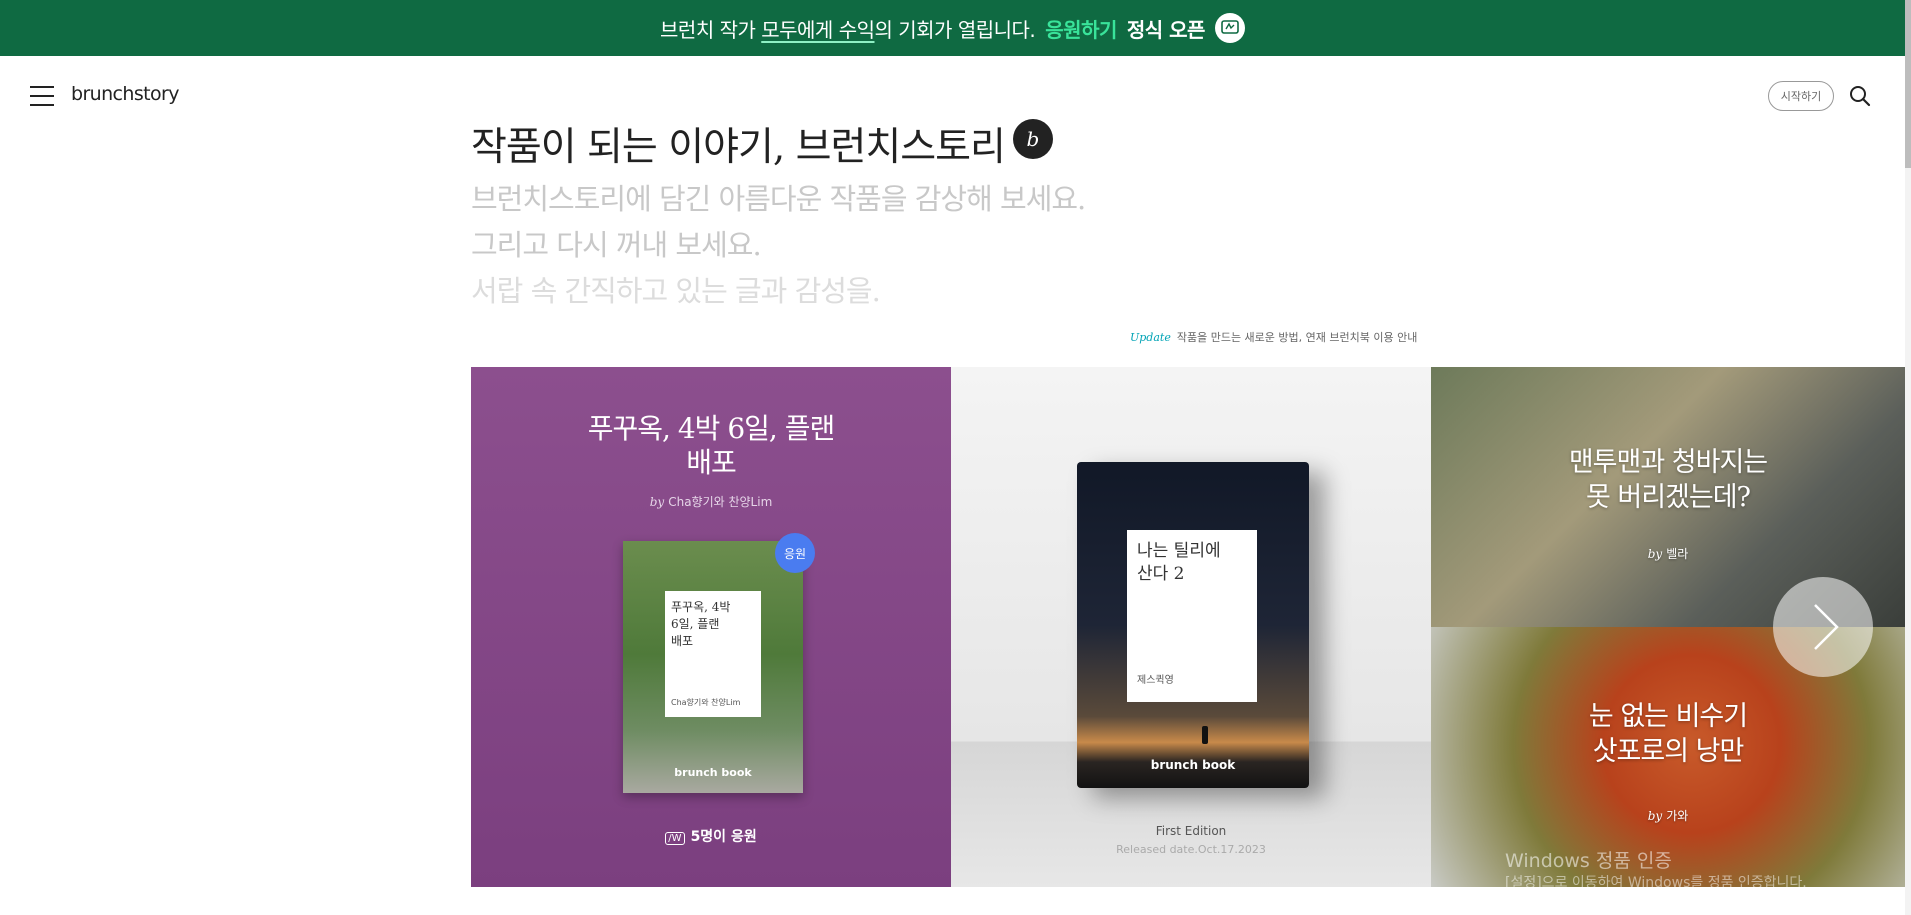 The image size is (1911, 915). I want to click on hero-title: 작품이 되는 이야기, 브런치스토리, so click(738, 147).